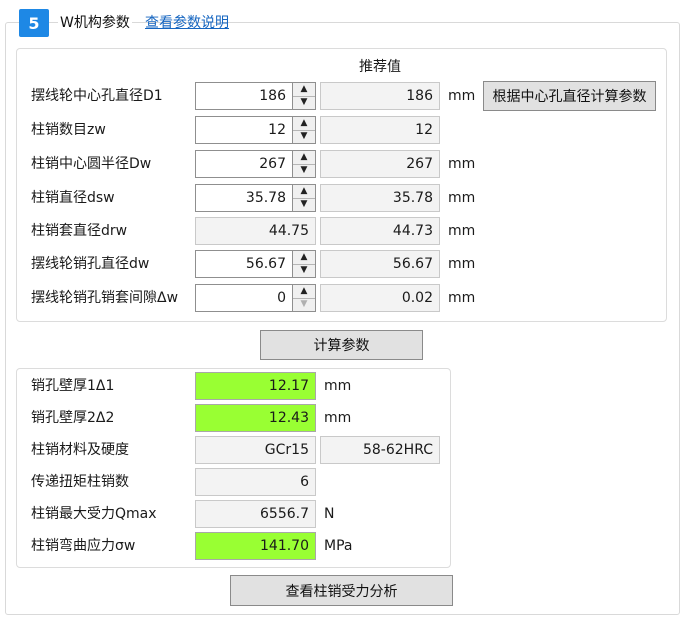 This screenshot has height=624, width=689. I want to click on result-label-qmax: 柱销最大受力Qmax, so click(94, 514).